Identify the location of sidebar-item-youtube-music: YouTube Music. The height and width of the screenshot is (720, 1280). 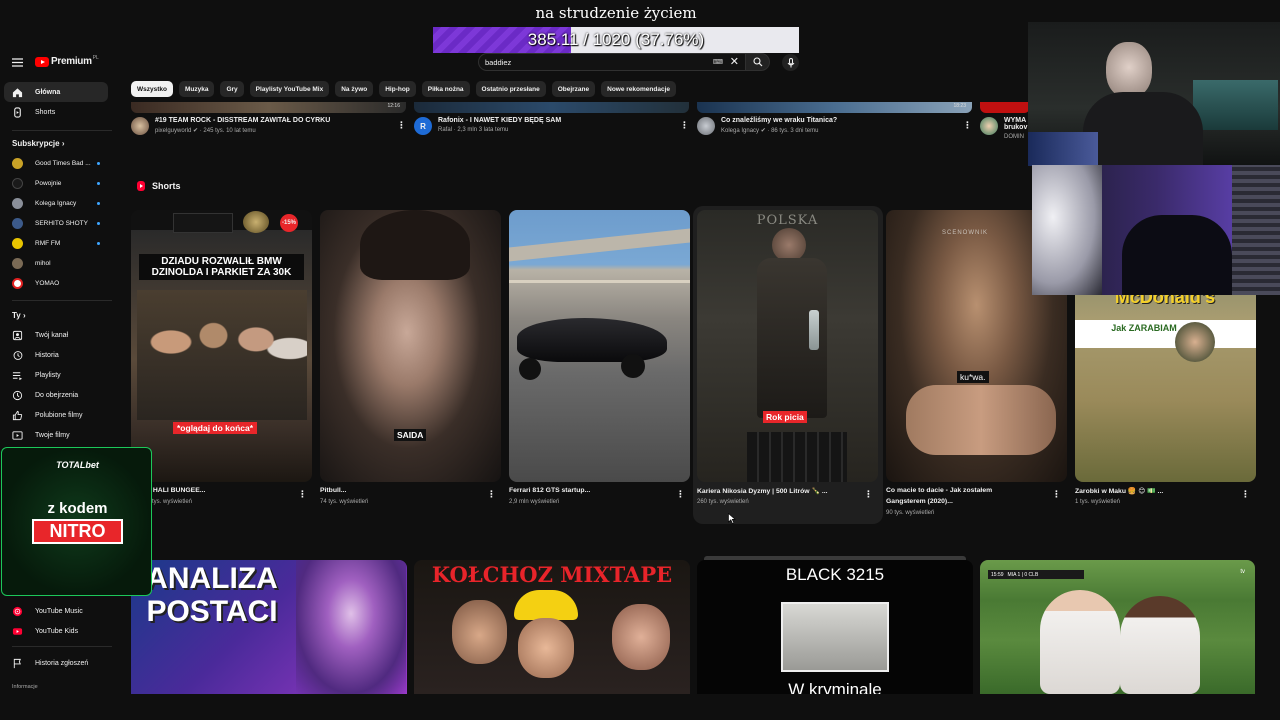
(56, 611).